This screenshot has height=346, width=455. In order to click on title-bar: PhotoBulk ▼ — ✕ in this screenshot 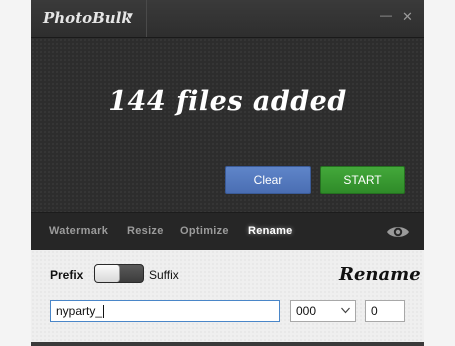, I will do `click(227, 19)`.